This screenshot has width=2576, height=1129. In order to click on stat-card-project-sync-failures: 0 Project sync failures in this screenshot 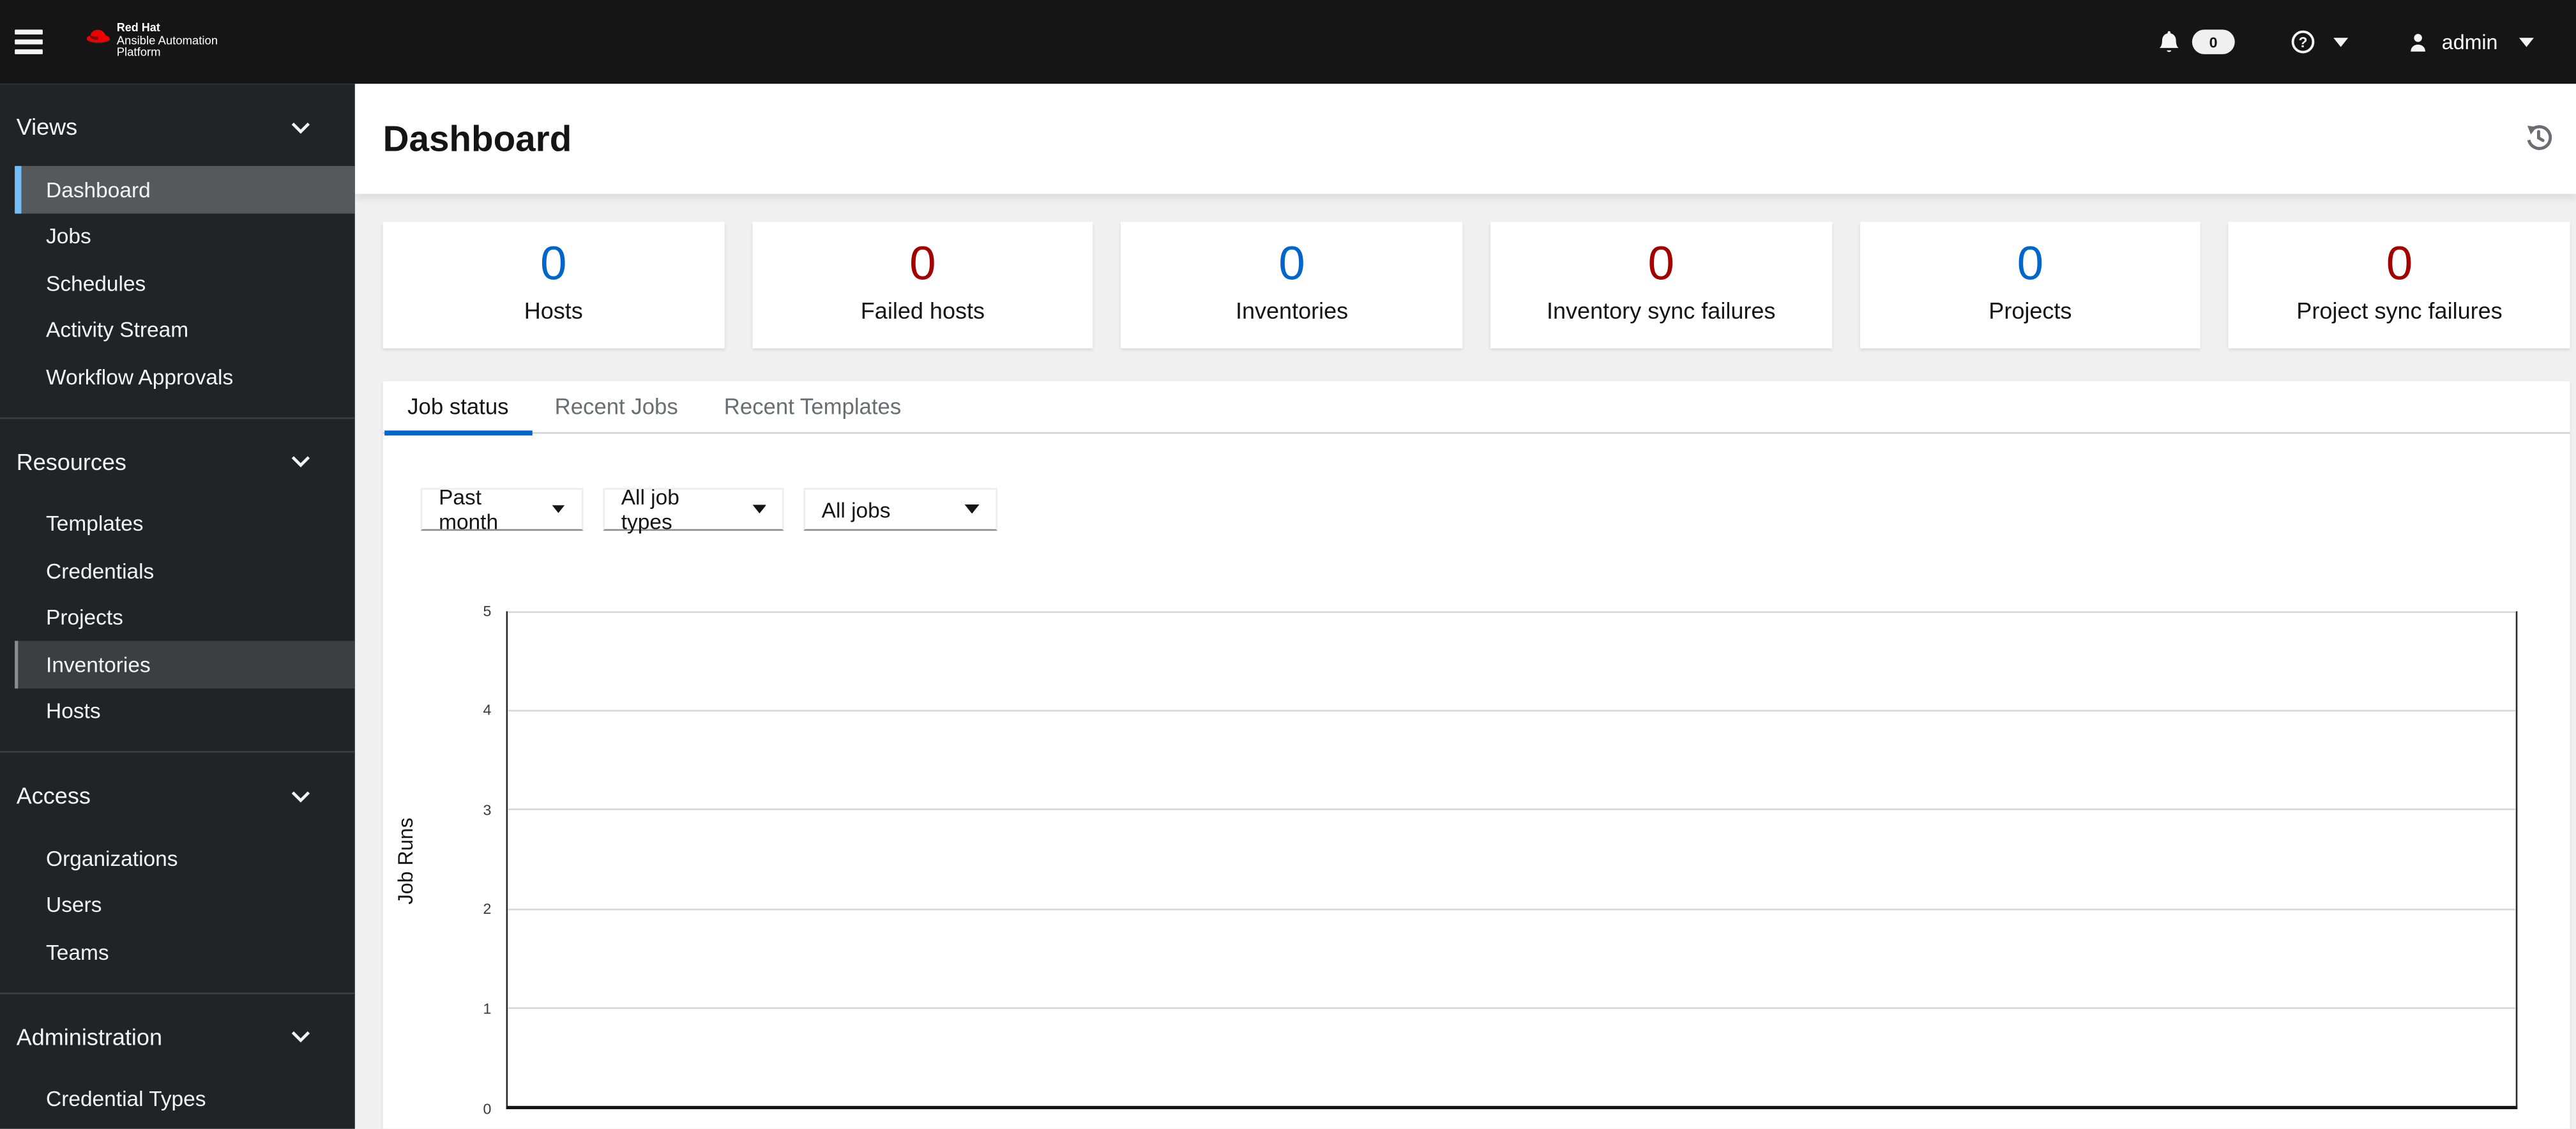, I will do `click(2399, 285)`.